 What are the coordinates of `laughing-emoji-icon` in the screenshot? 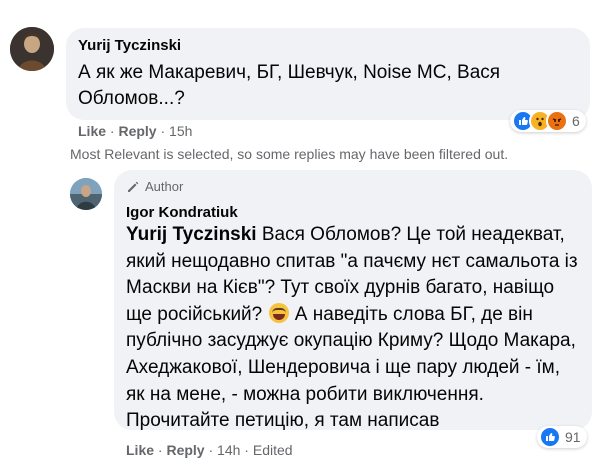 It's located at (278, 312).